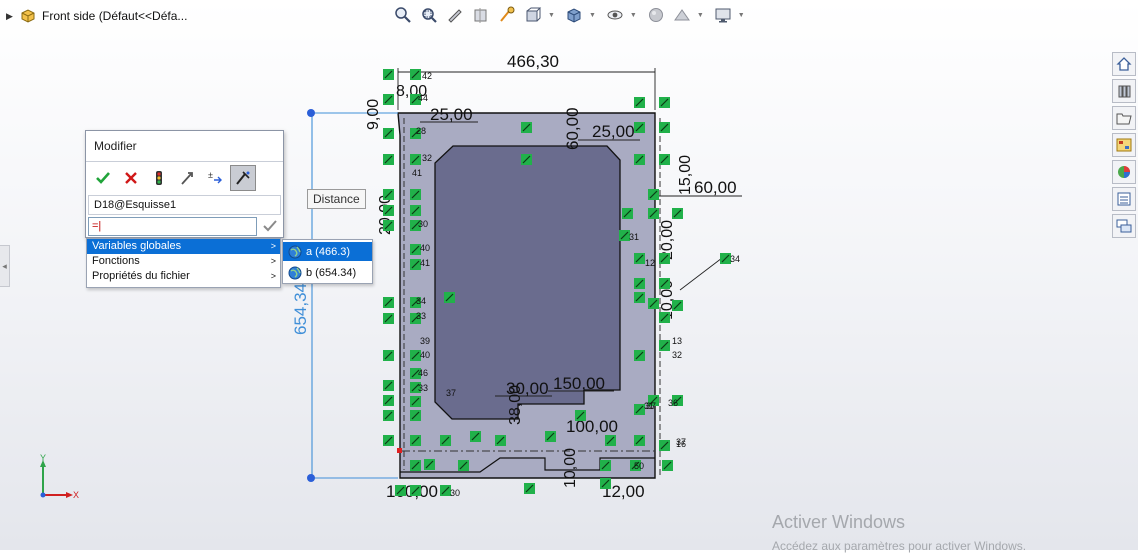 This screenshot has width=1138, height=553. I want to click on relation-number-label: 44, so click(423, 98).